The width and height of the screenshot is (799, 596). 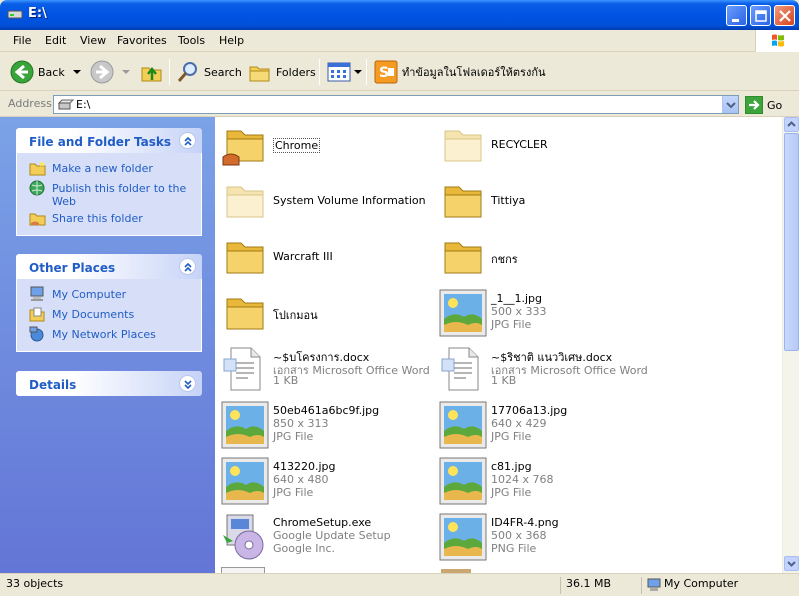 What do you see at coordinates (109, 140) in the screenshot?
I see `file-folder-tasks-header: File and Folder Tasks` at bounding box center [109, 140].